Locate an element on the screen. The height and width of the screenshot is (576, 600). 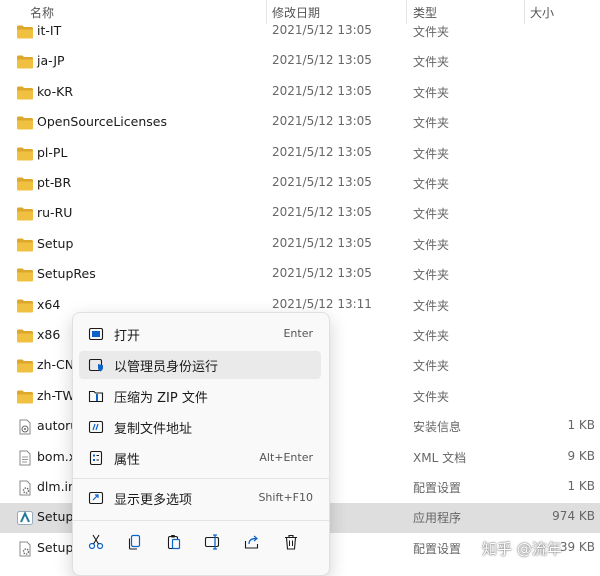
menu-item-label: 属性 is located at coordinates (127, 460).